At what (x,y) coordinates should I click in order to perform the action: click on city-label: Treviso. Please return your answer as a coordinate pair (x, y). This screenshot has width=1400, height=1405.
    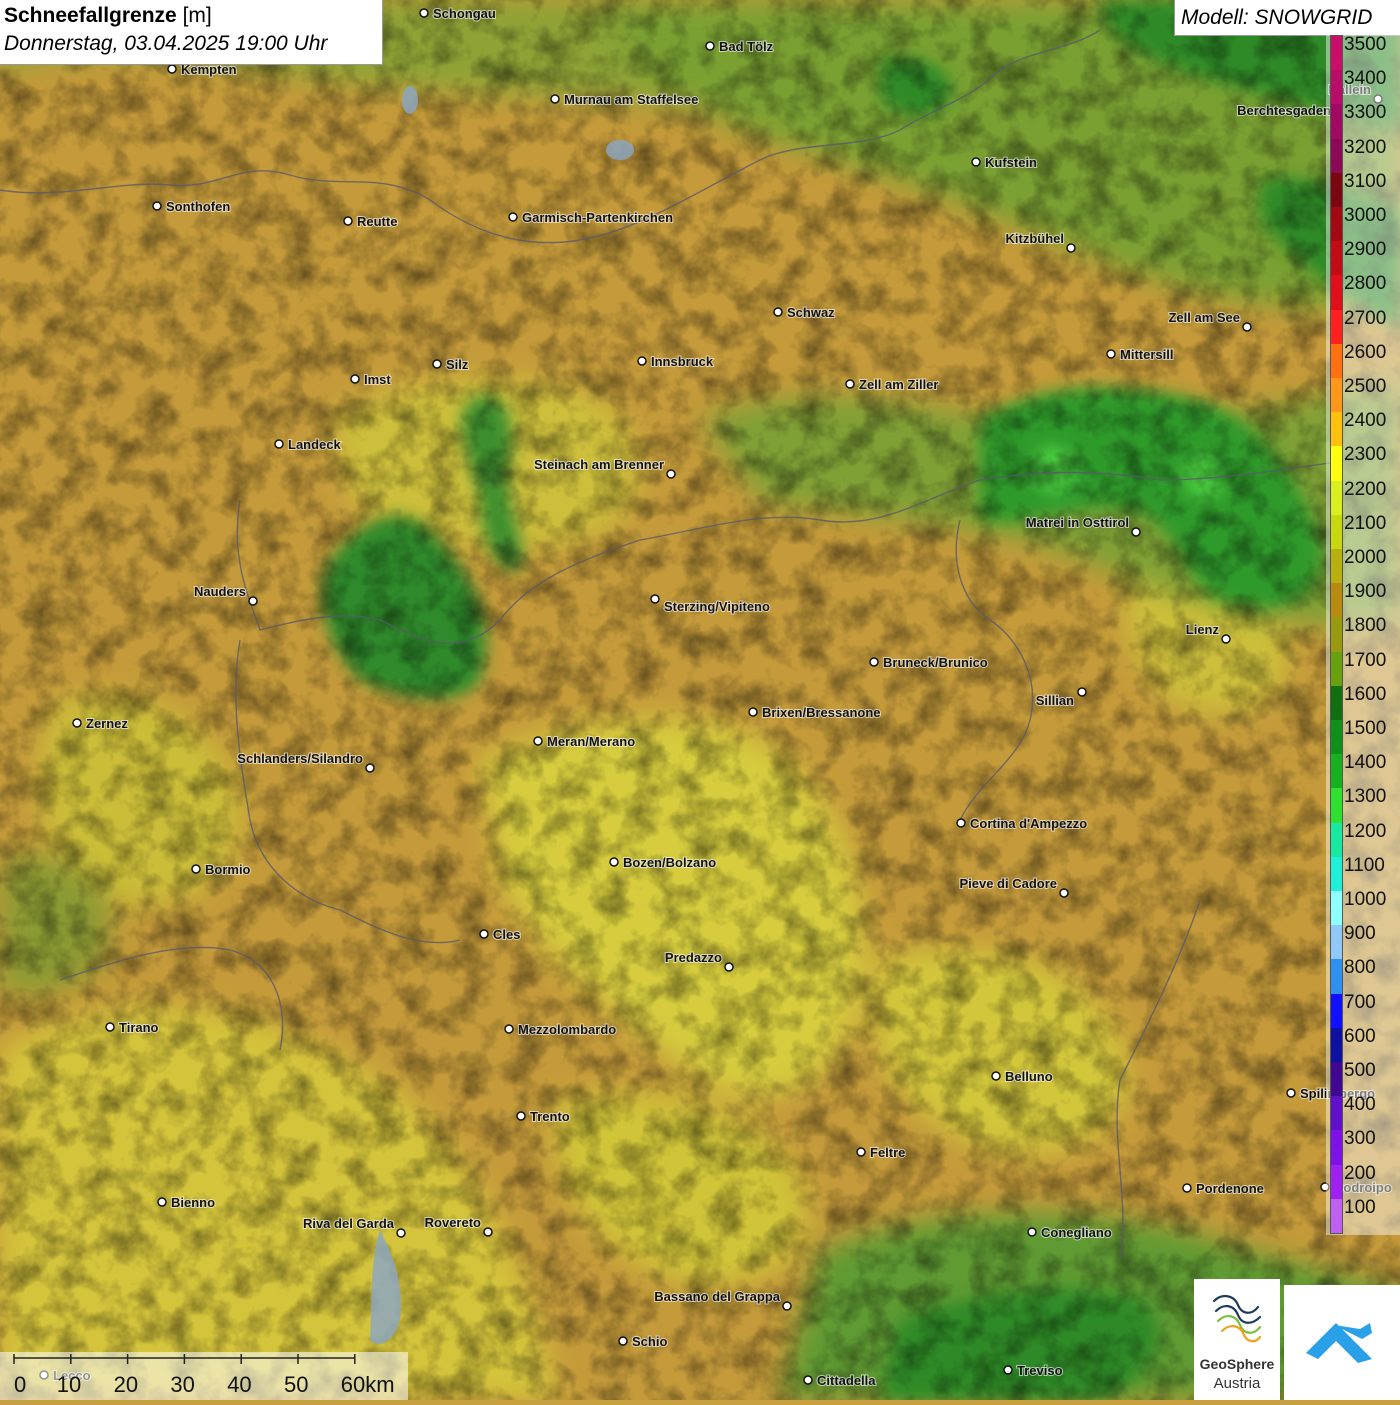
    Looking at the image, I should click on (1040, 1370).